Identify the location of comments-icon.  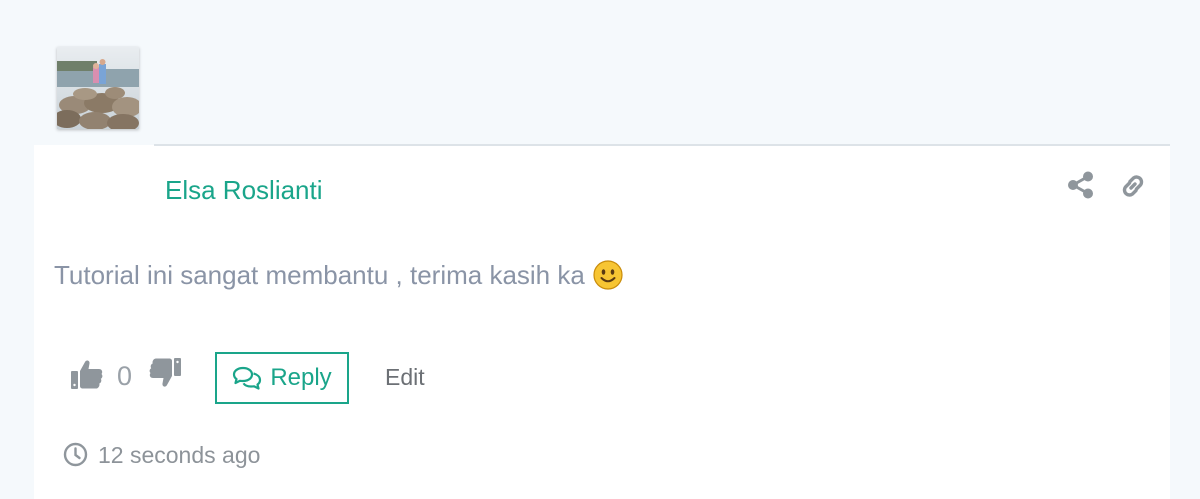
(247, 378).